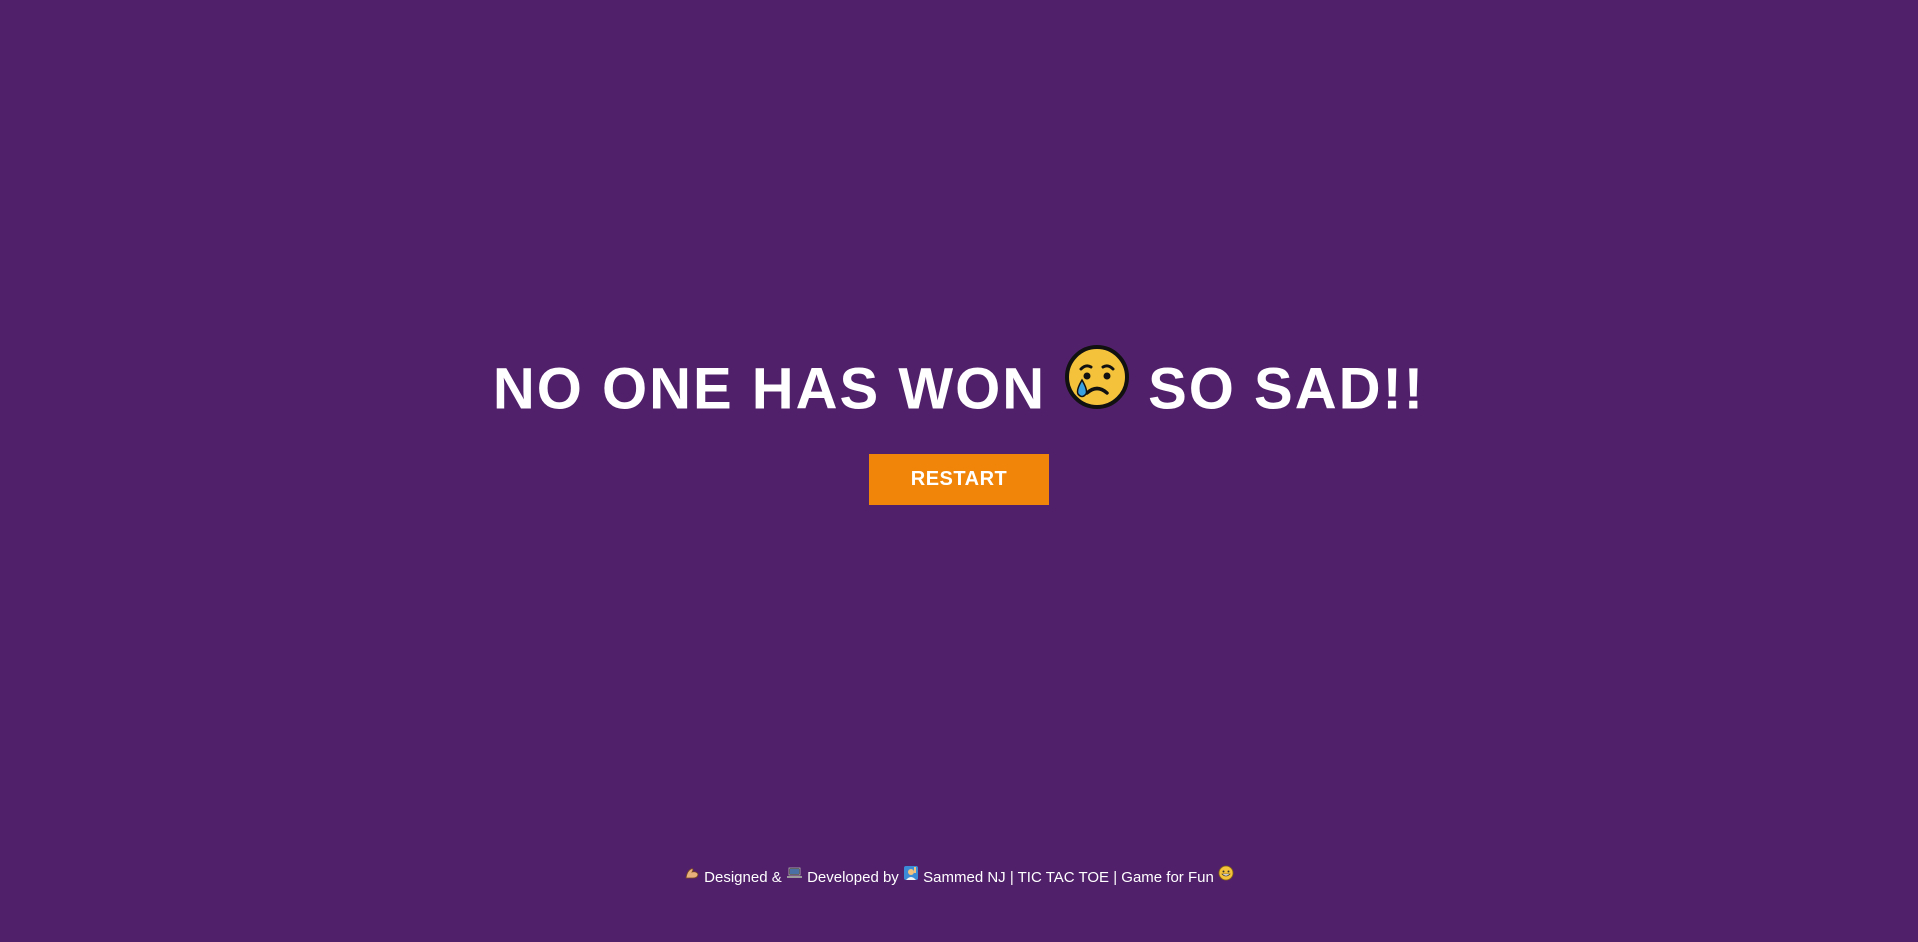 This screenshot has width=1918, height=942. I want to click on footer-author: Sammed NJ | TIC TAC TOE | Game for Fun, so click(1068, 878).